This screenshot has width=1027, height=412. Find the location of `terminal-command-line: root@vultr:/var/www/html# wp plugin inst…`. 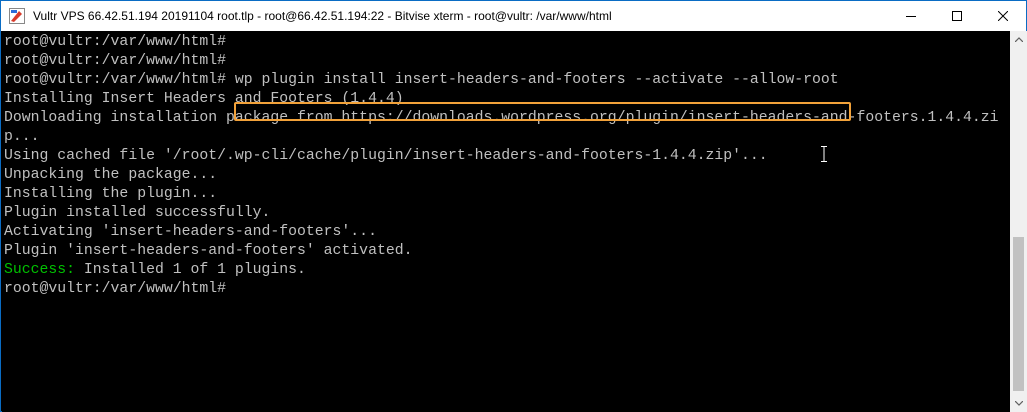

terminal-command-line: root@vultr:/var/www/html# wp plugin inst… is located at coordinates (421, 80).